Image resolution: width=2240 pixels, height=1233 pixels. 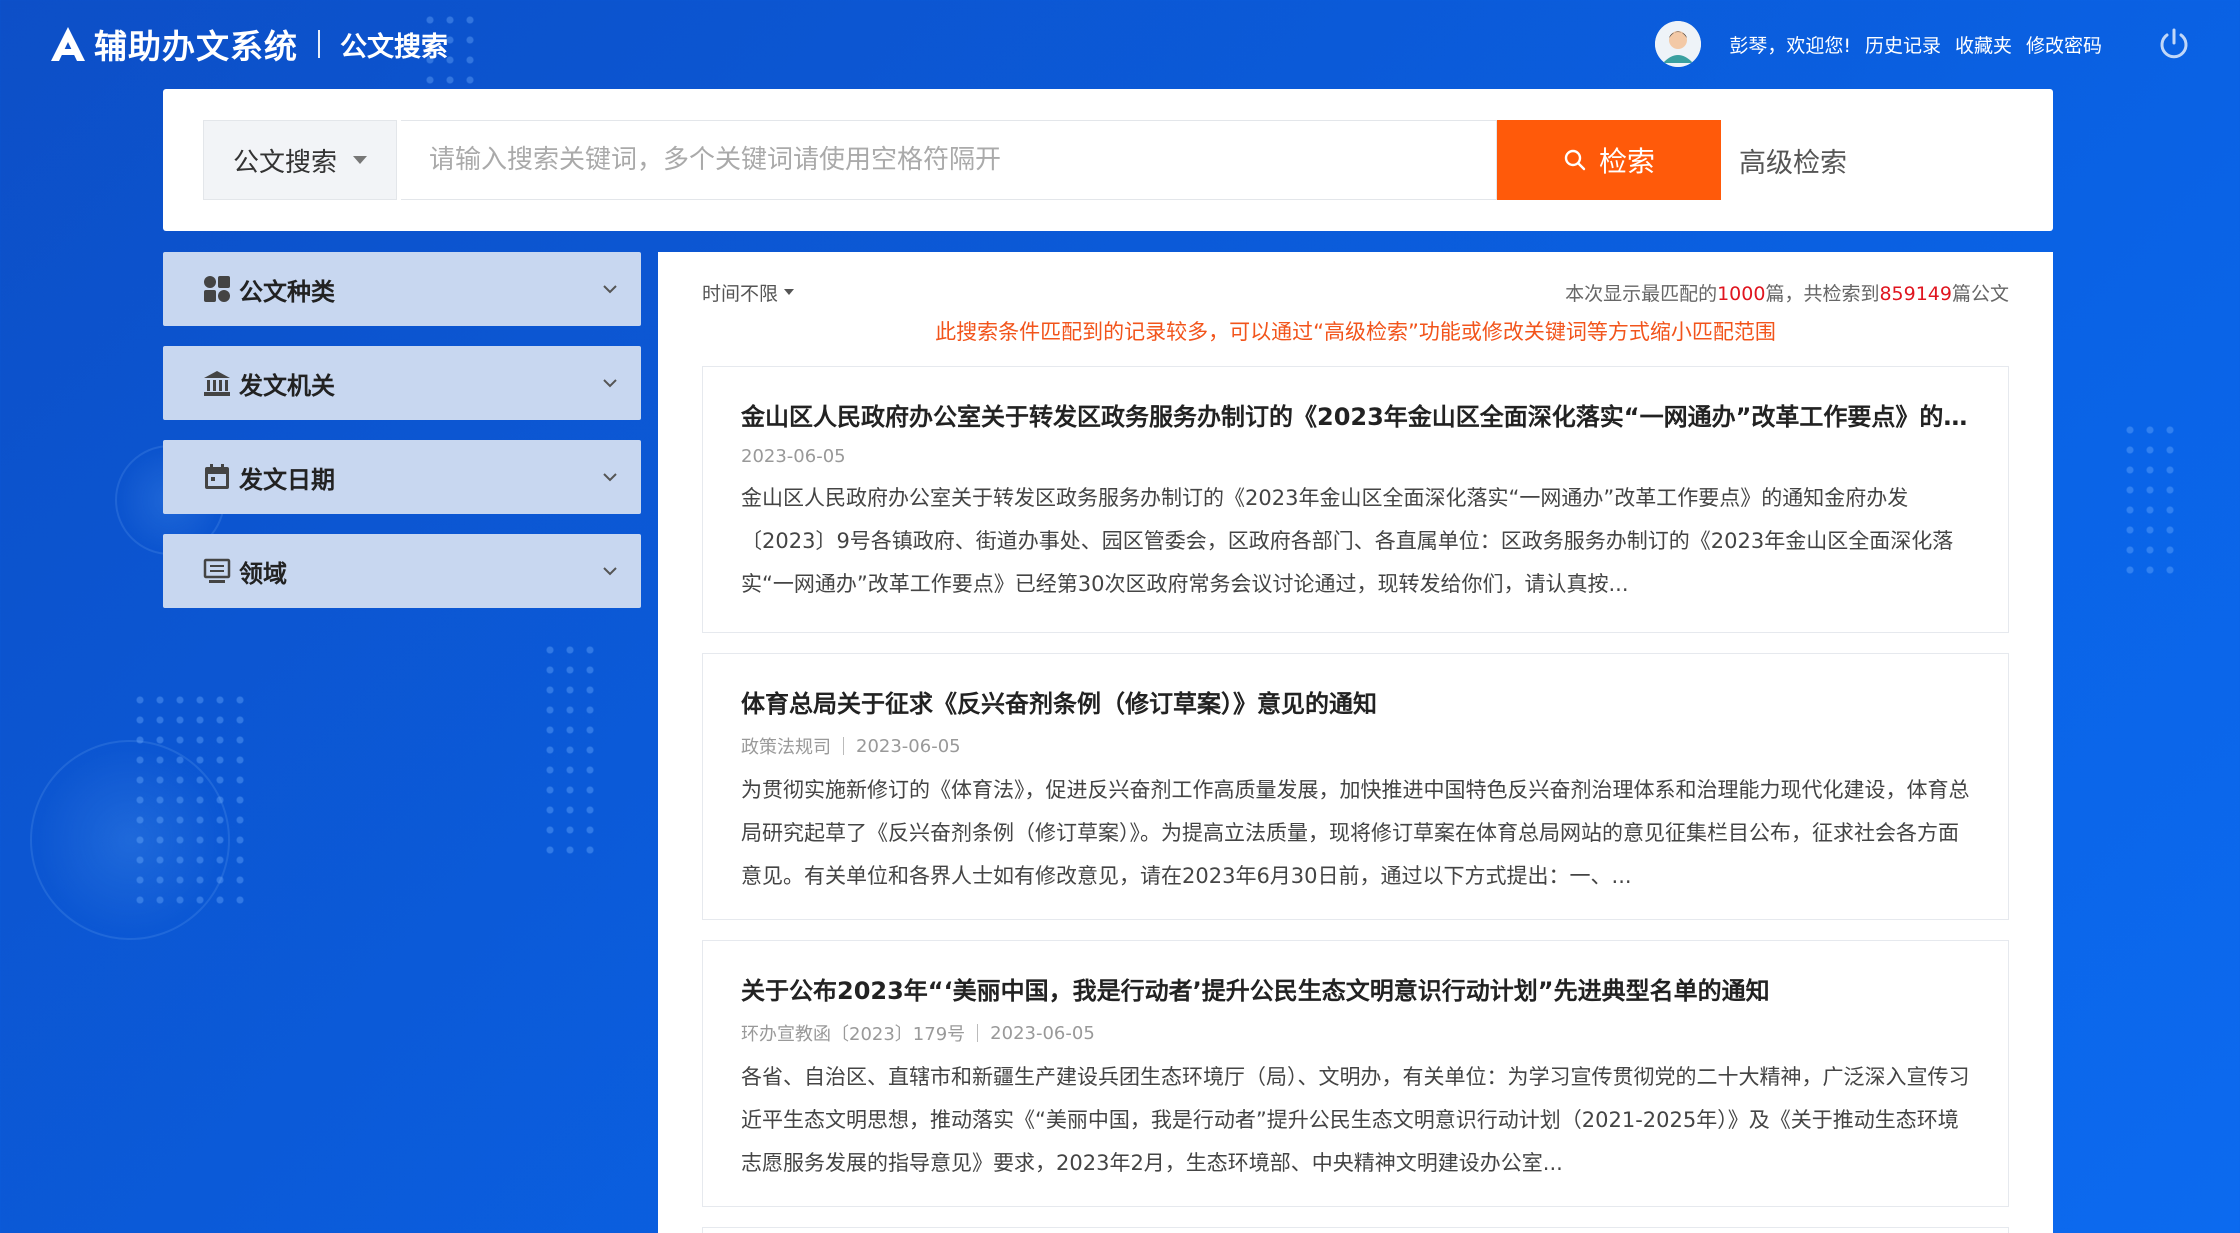 I want to click on app-logo: 辅助办文系统 公文搜索, so click(x=248, y=44).